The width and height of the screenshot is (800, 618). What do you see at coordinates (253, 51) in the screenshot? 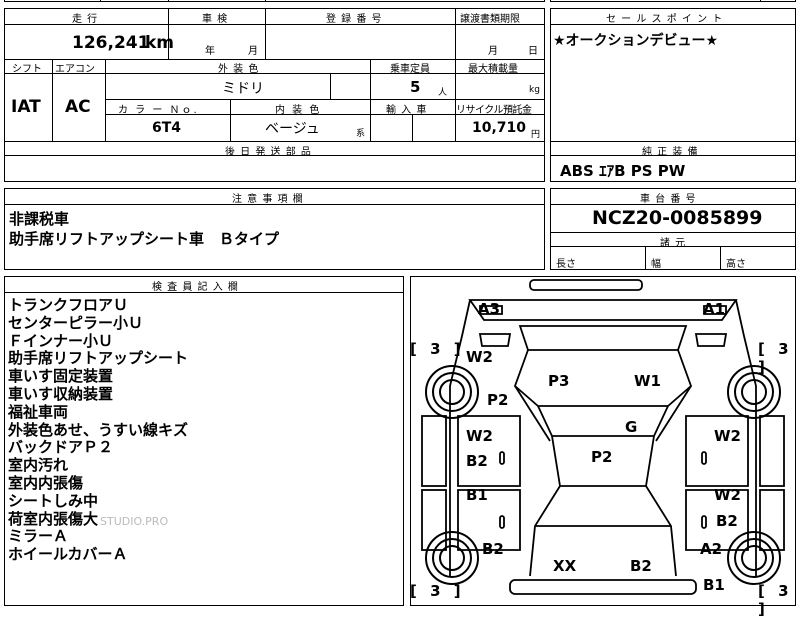
I see `inspection-month: 月` at bounding box center [253, 51].